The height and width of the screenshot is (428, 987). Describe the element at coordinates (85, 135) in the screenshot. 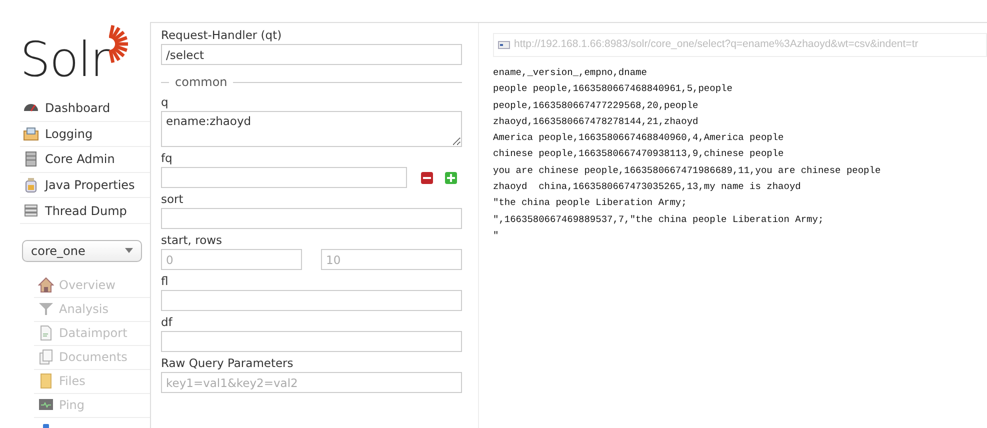

I see `sidebar-item: Logging` at that location.